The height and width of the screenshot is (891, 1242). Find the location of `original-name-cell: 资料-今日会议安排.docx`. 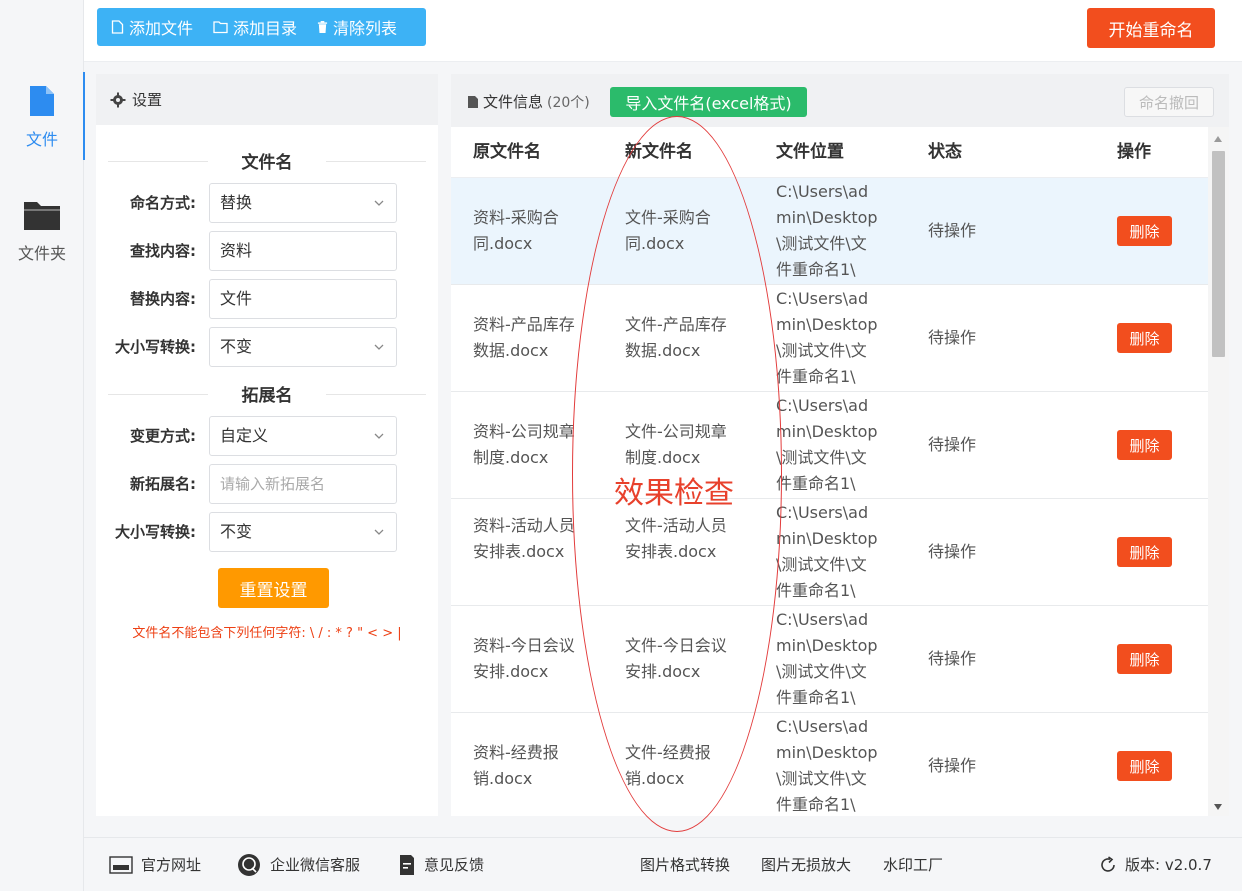

original-name-cell: 资料-今日会议安排.docx is located at coordinates (524, 658).